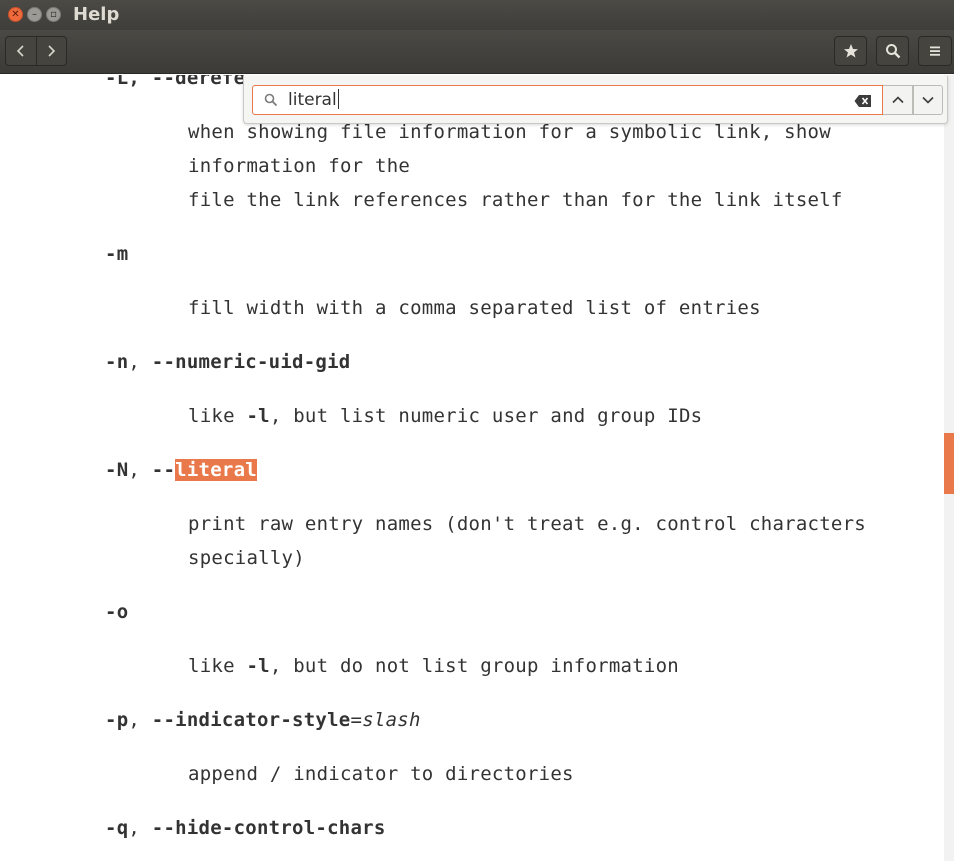 This screenshot has width=954, height=861. I want to click on find-bar: literal, so click(595, 100).